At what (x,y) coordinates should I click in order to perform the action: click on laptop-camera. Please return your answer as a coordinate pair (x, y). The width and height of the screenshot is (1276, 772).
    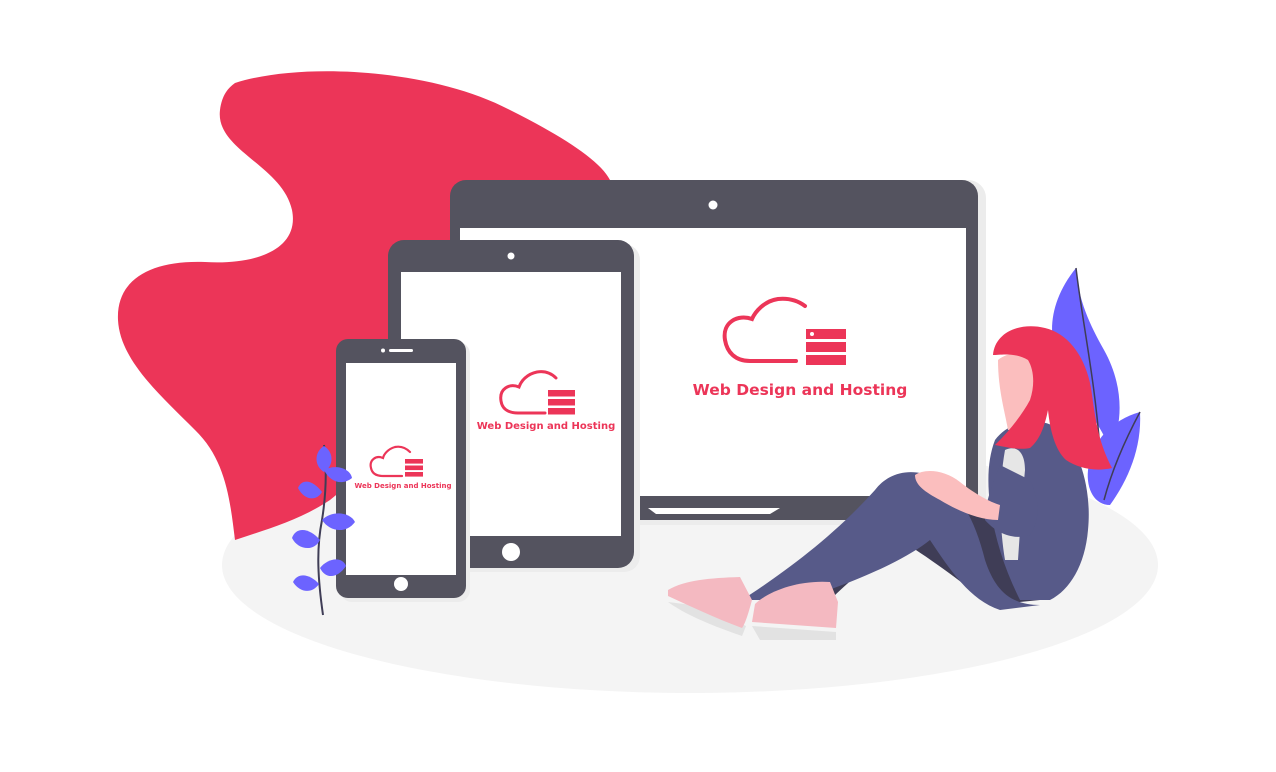
    Looking at the image, I should click on (713, 205).